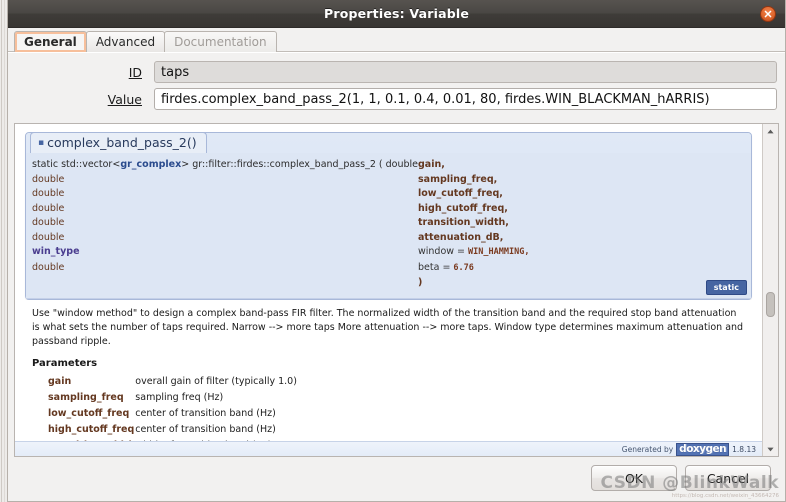 The width and height of the screenshot is (786, 502). What do you see at coordinates (135, 72) in the screenshot?
I see `id-label: ID` at bounding box center [135, 72].